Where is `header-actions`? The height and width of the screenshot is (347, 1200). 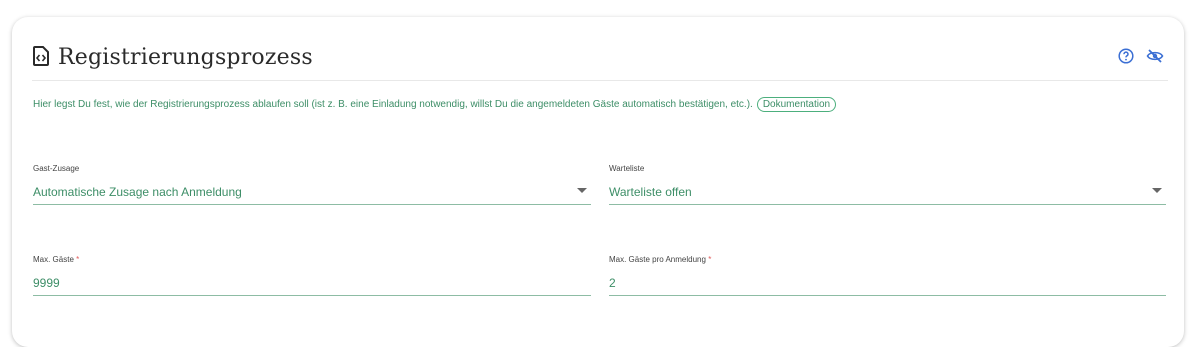
header-actions is located at coordinates (1141, 57).